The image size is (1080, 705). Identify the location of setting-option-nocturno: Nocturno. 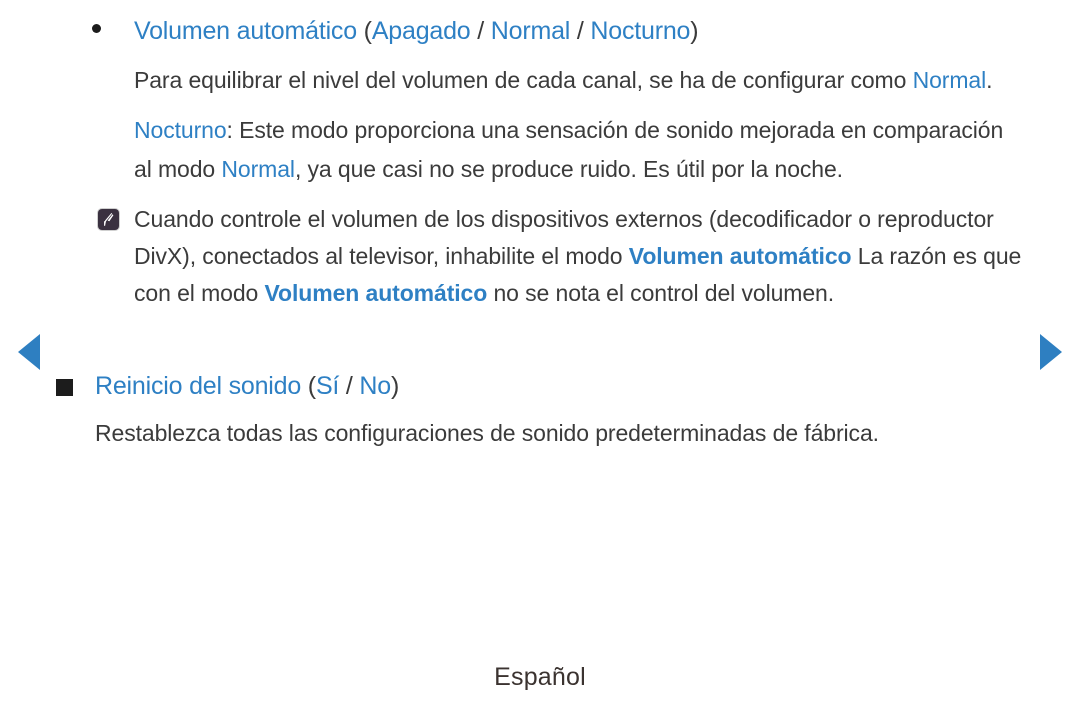
(640, 31).